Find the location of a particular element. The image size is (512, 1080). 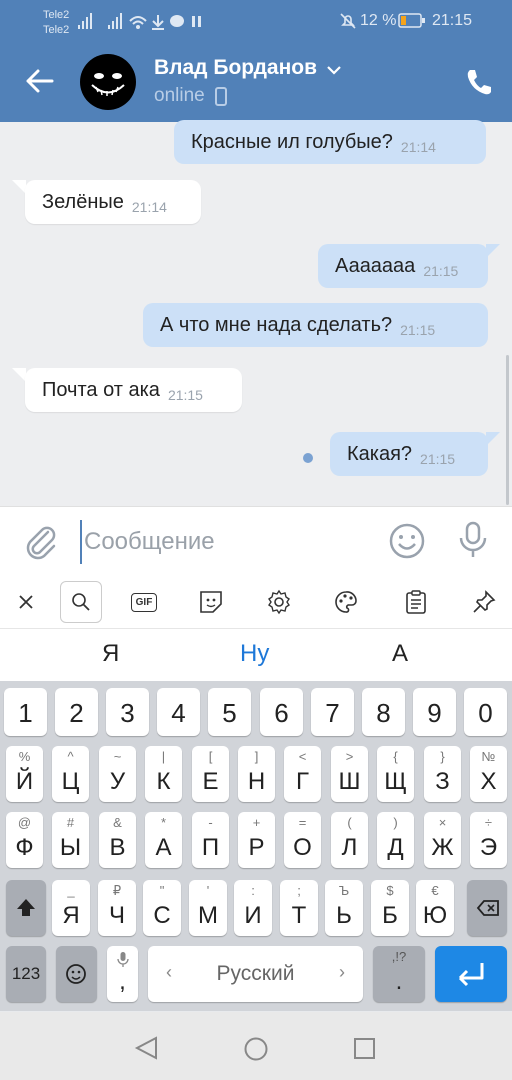

clipboard-icon is located at coordinates (416, 602).